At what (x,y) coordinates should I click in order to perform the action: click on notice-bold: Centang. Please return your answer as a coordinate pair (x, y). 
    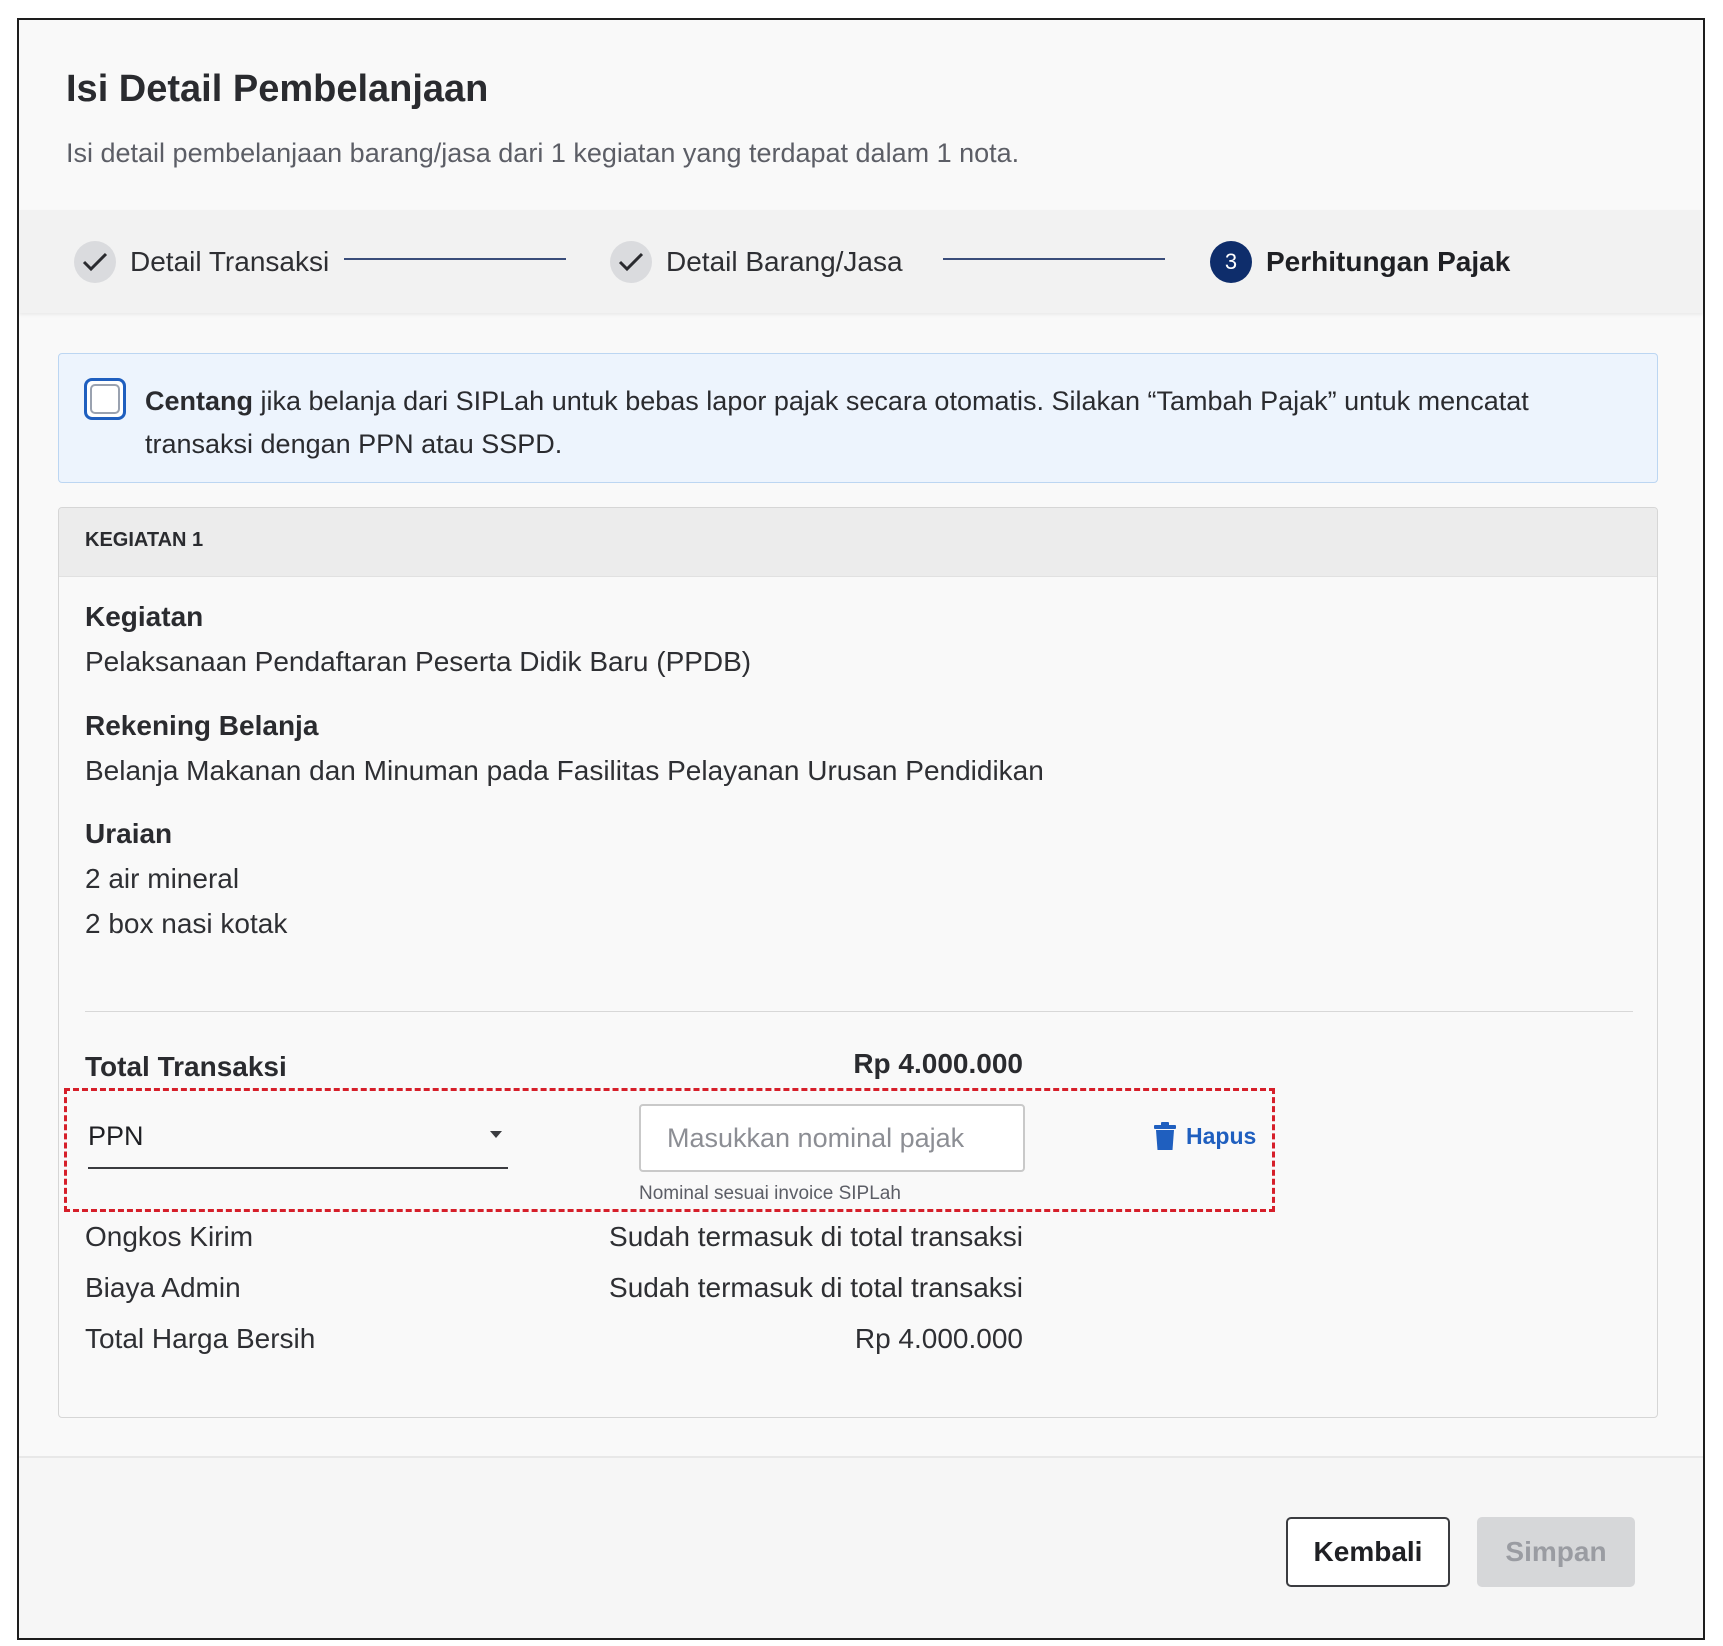
    Looking at the image, I should click on (199, 401).